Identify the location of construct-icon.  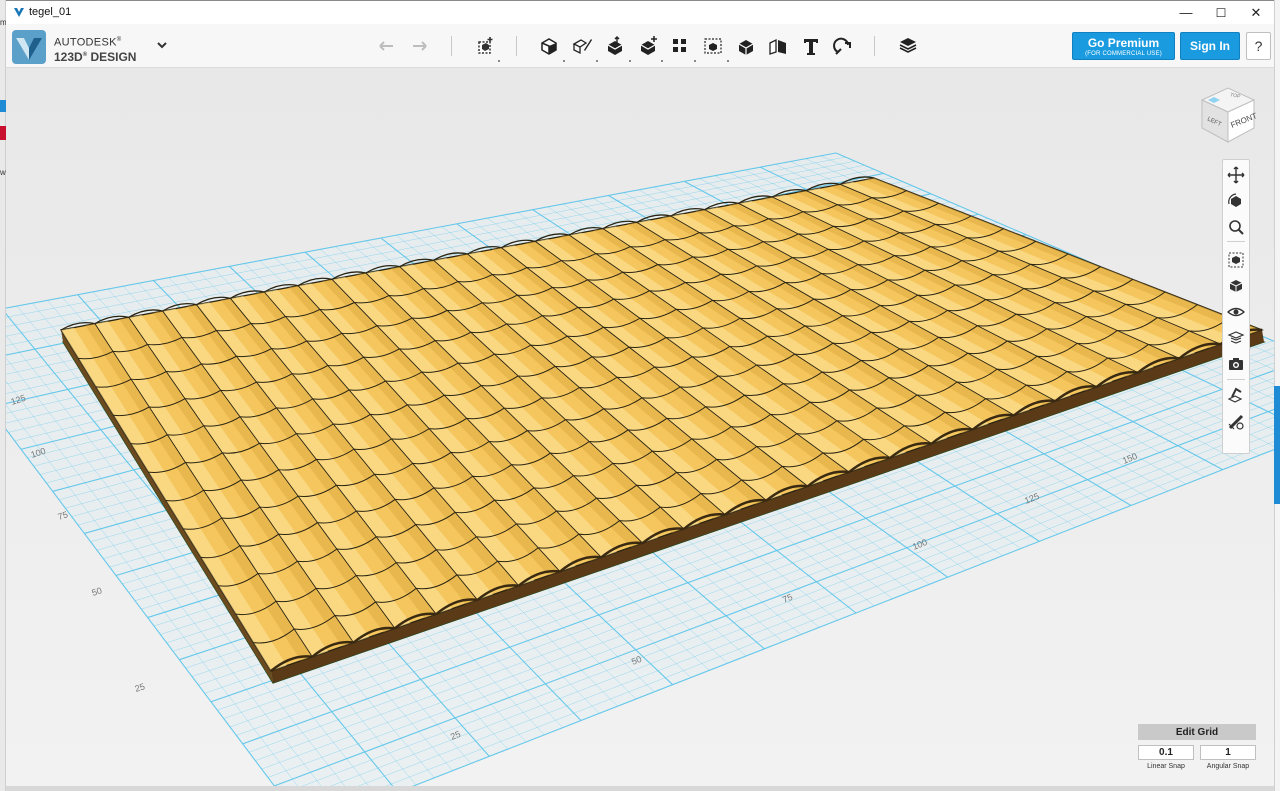
(615, 45).